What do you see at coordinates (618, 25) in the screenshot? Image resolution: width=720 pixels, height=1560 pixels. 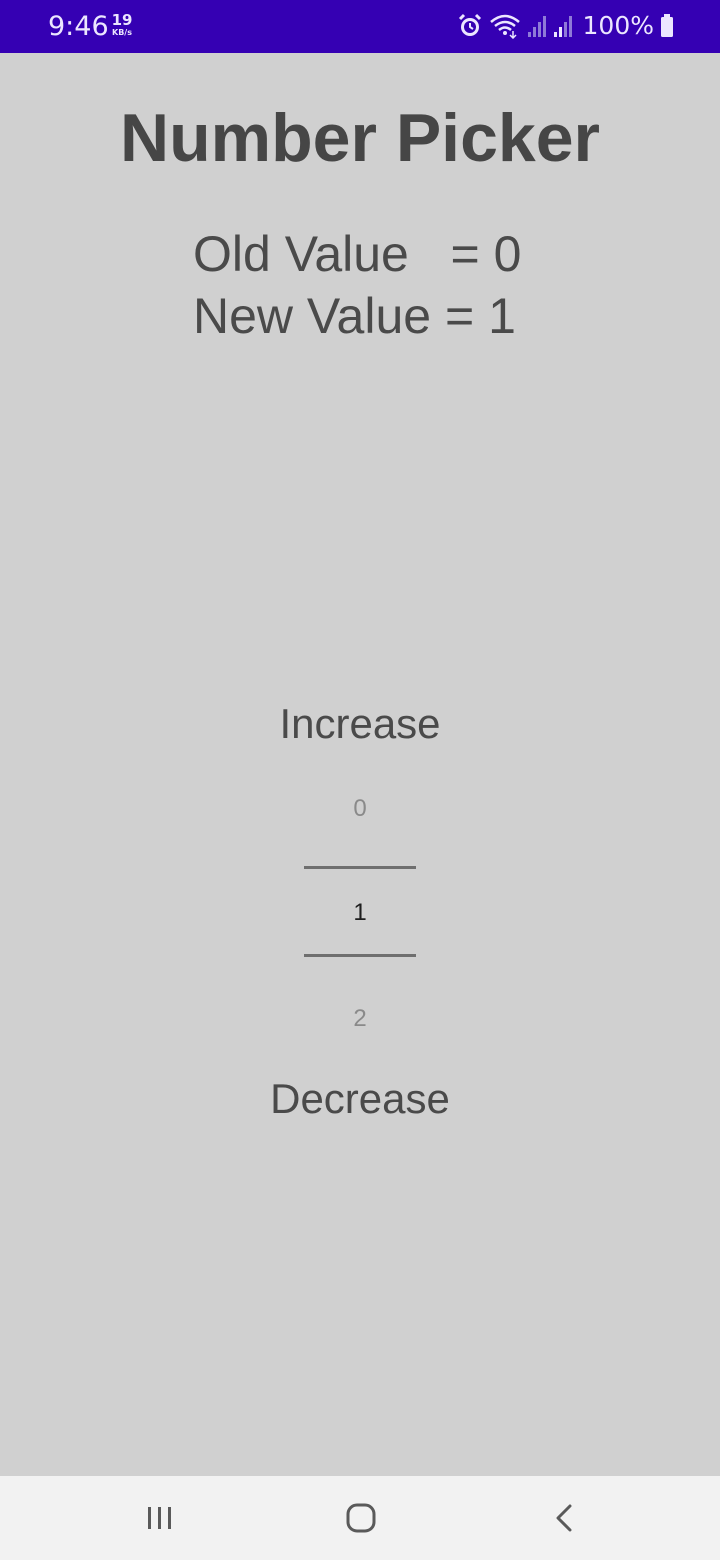 I see `battery-percent: 100%` at bounding box center [618, 25].